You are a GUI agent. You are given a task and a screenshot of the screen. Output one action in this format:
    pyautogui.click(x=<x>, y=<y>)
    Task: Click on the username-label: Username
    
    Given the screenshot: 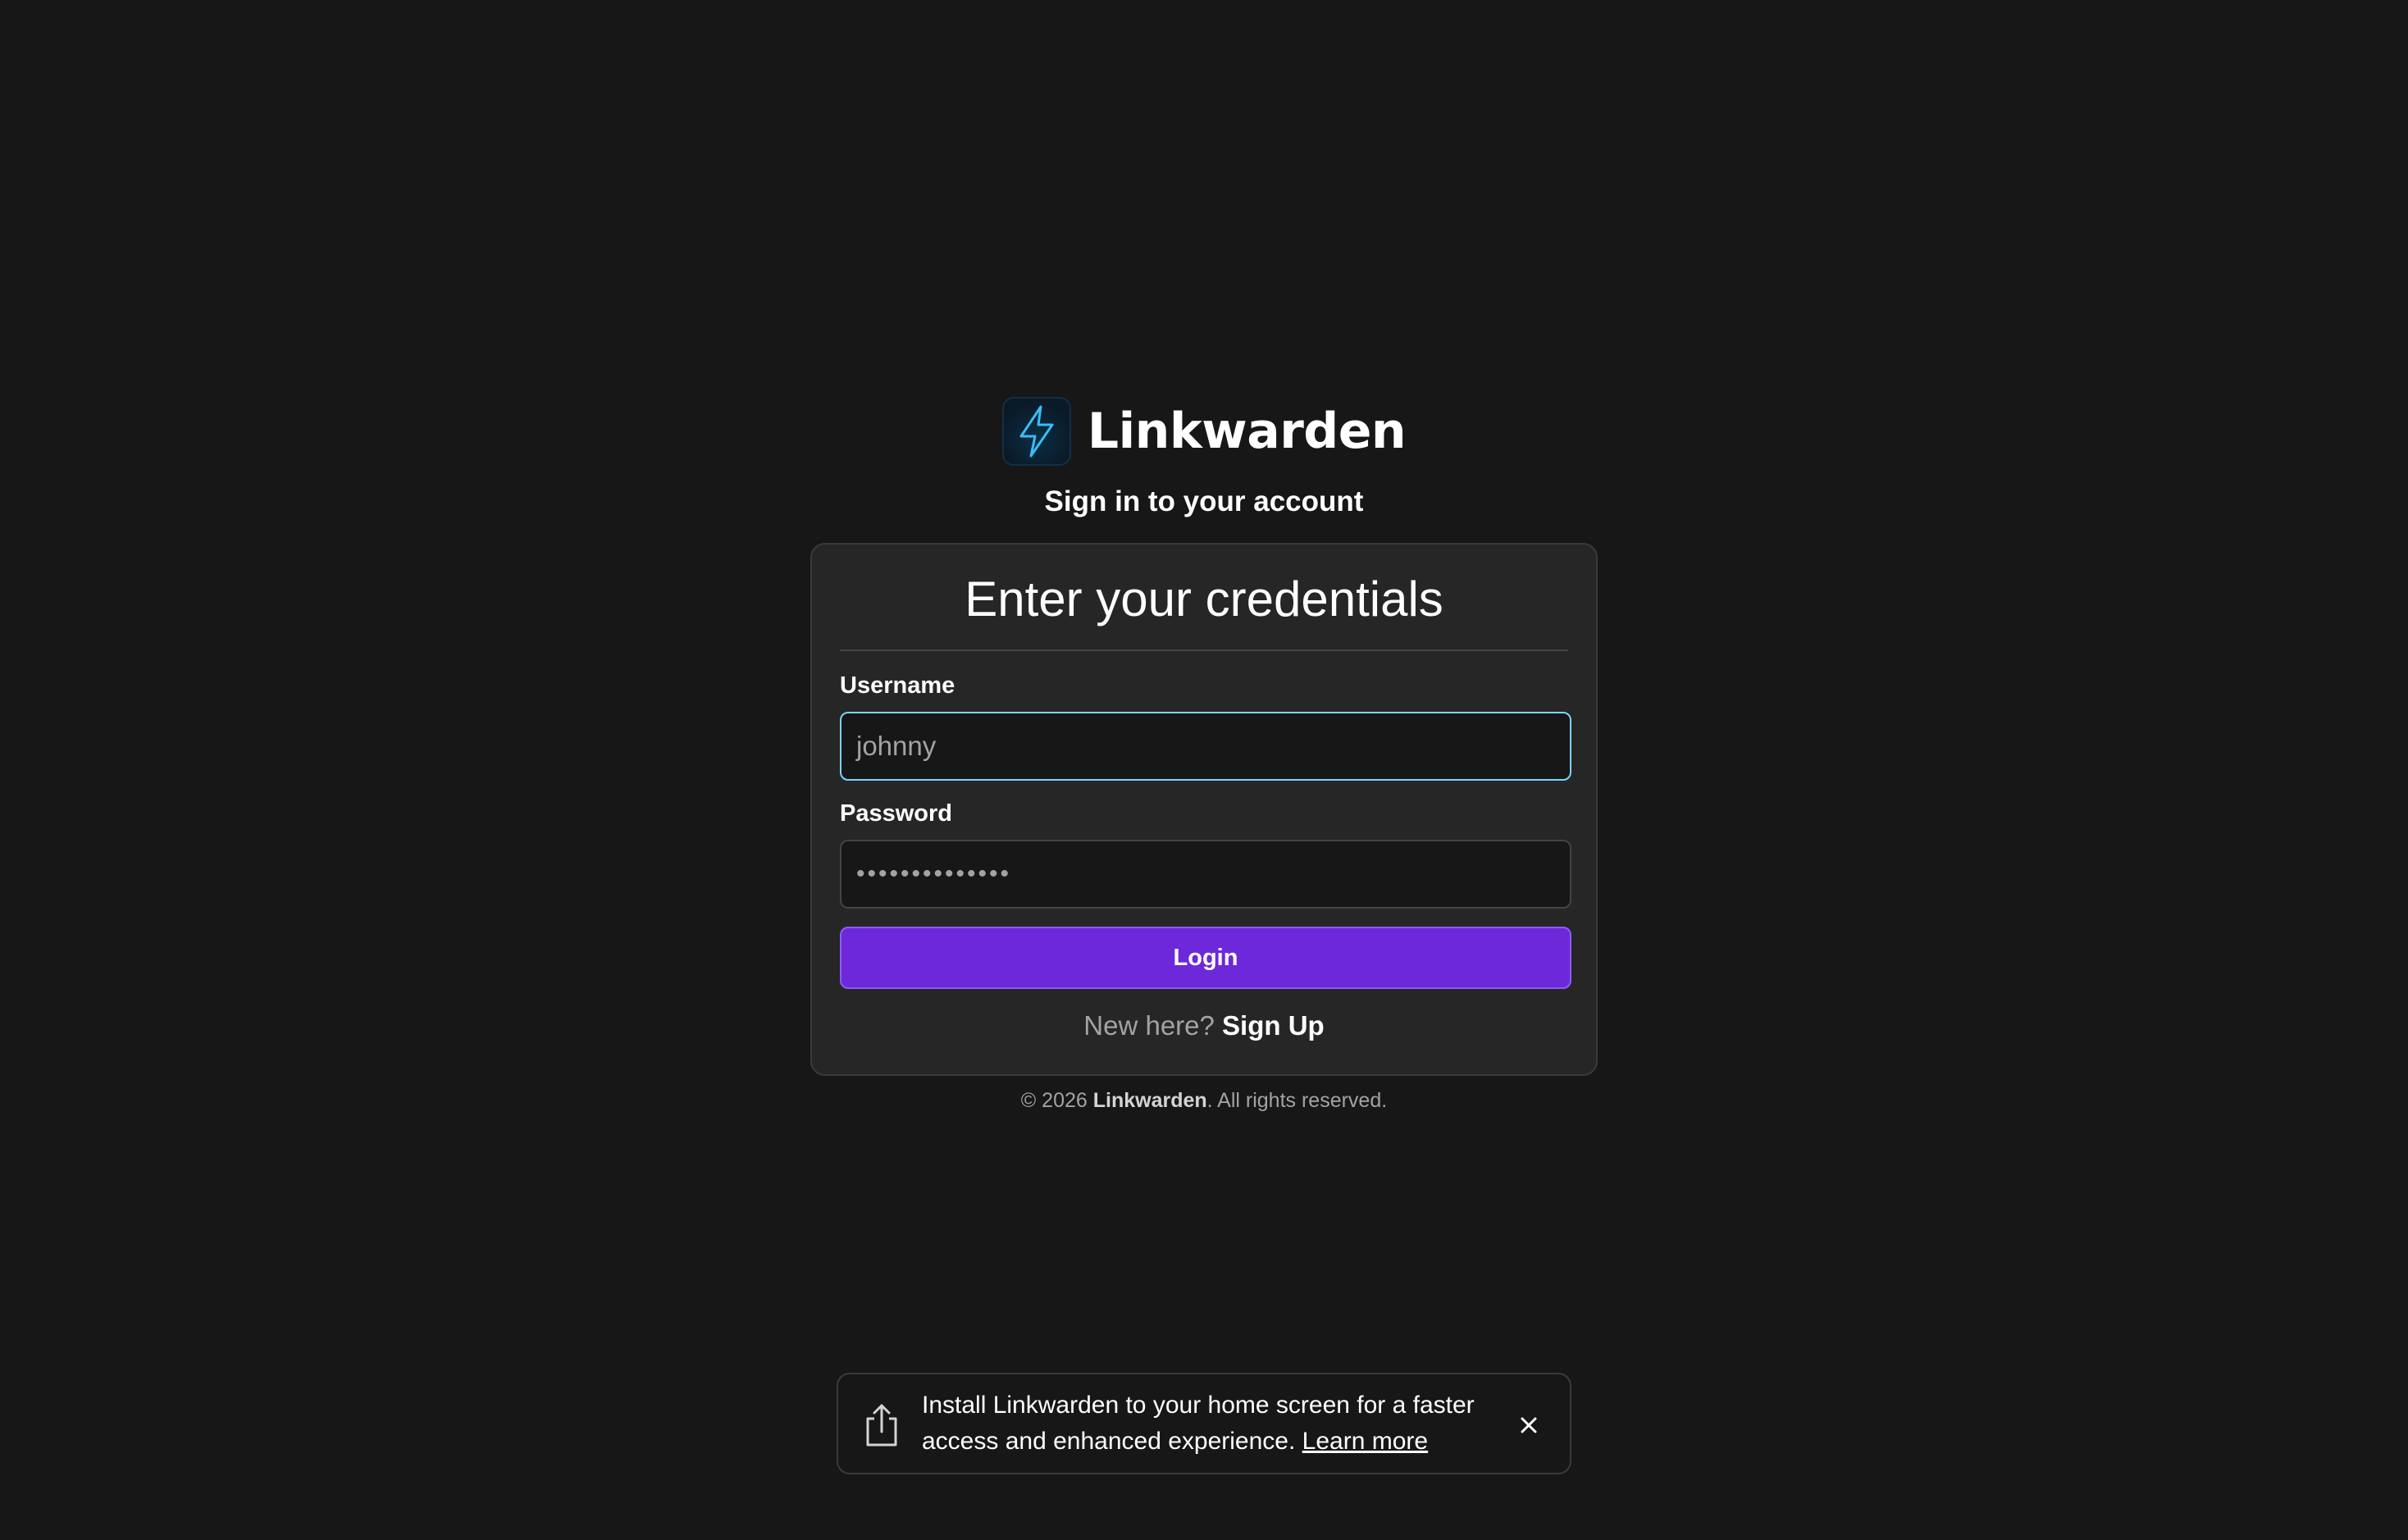 What is the action you would take?
    pyautogui.click(x=897, y=685)
    